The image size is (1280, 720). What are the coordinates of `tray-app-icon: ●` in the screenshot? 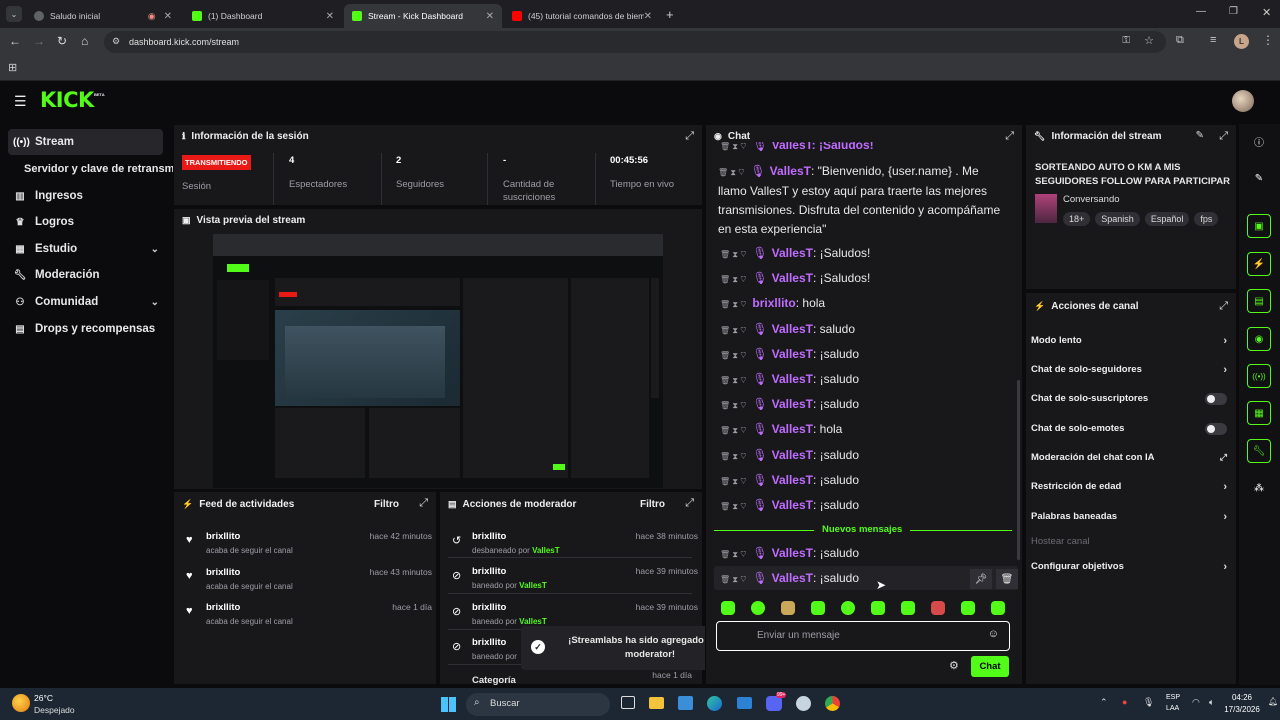 It's located at (1124, 702).